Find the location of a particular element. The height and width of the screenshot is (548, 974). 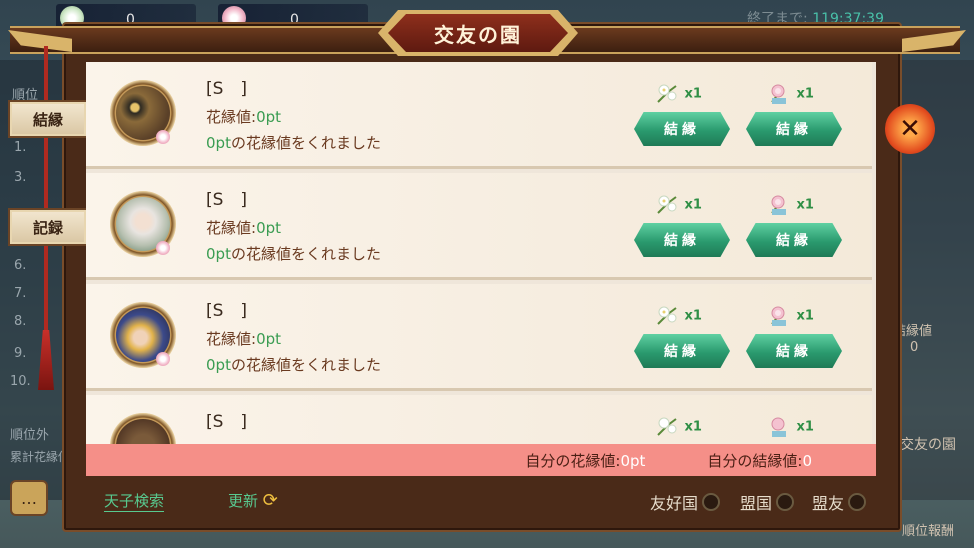

filter-label: 盟国 is located at coordinates (756, 503).